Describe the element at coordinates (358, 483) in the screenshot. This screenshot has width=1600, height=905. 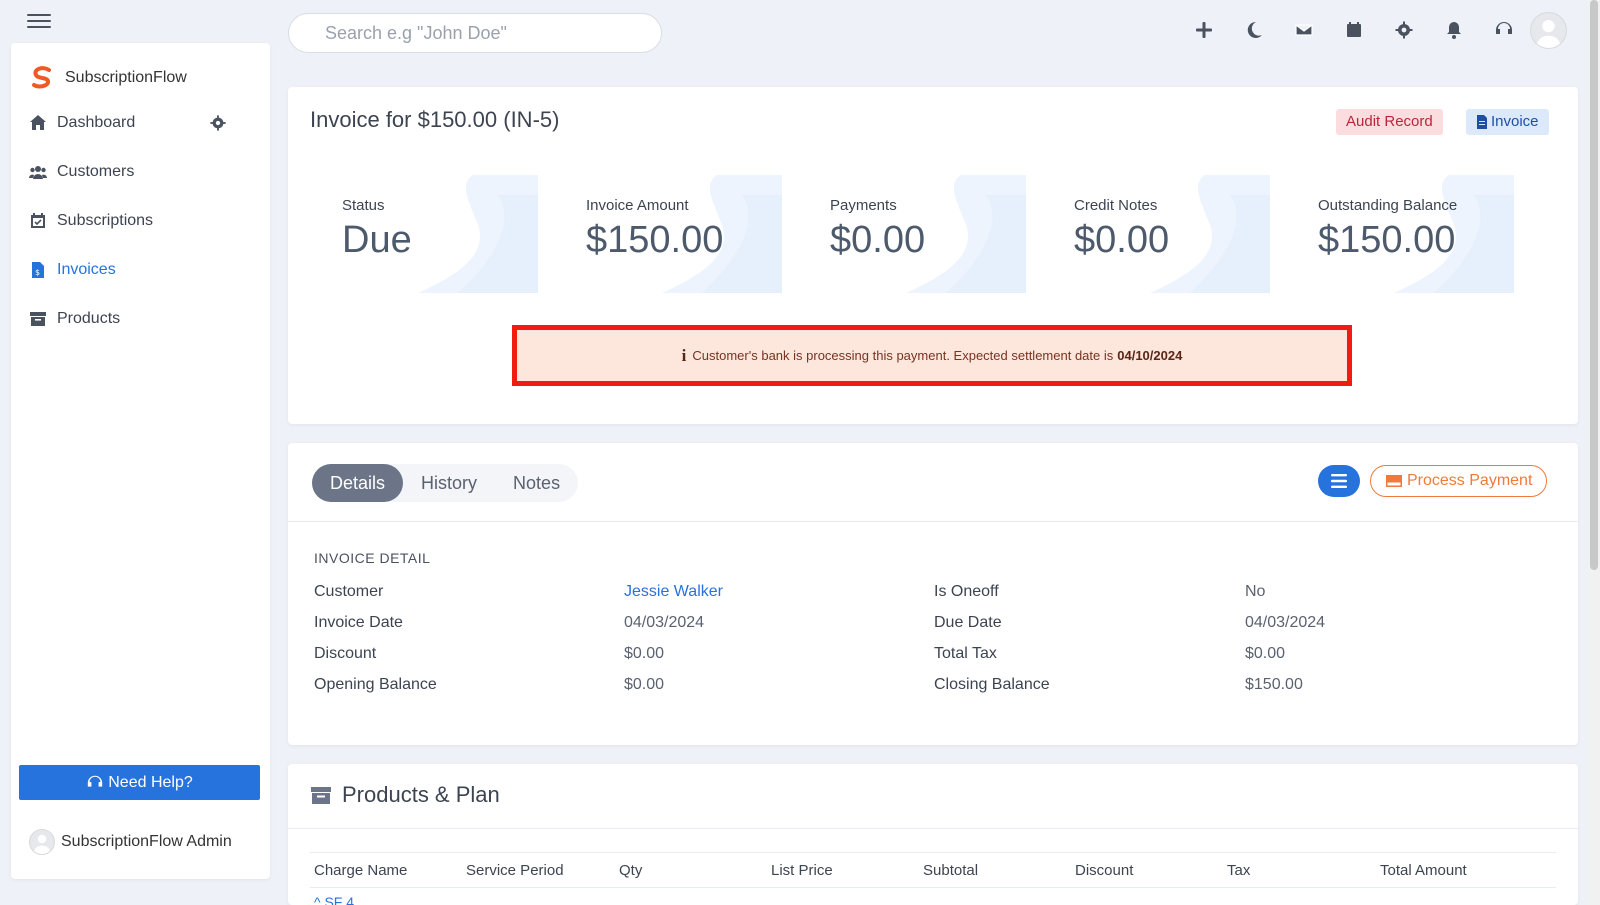
I see `tab-details: Details` at that location.